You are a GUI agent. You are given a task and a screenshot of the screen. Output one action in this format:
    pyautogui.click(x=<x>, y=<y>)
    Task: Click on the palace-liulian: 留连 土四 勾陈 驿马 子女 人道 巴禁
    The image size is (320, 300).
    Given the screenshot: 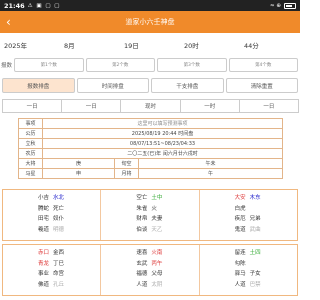 What is the action you would take?
    pyautogui.click(x=248, y=270)
    